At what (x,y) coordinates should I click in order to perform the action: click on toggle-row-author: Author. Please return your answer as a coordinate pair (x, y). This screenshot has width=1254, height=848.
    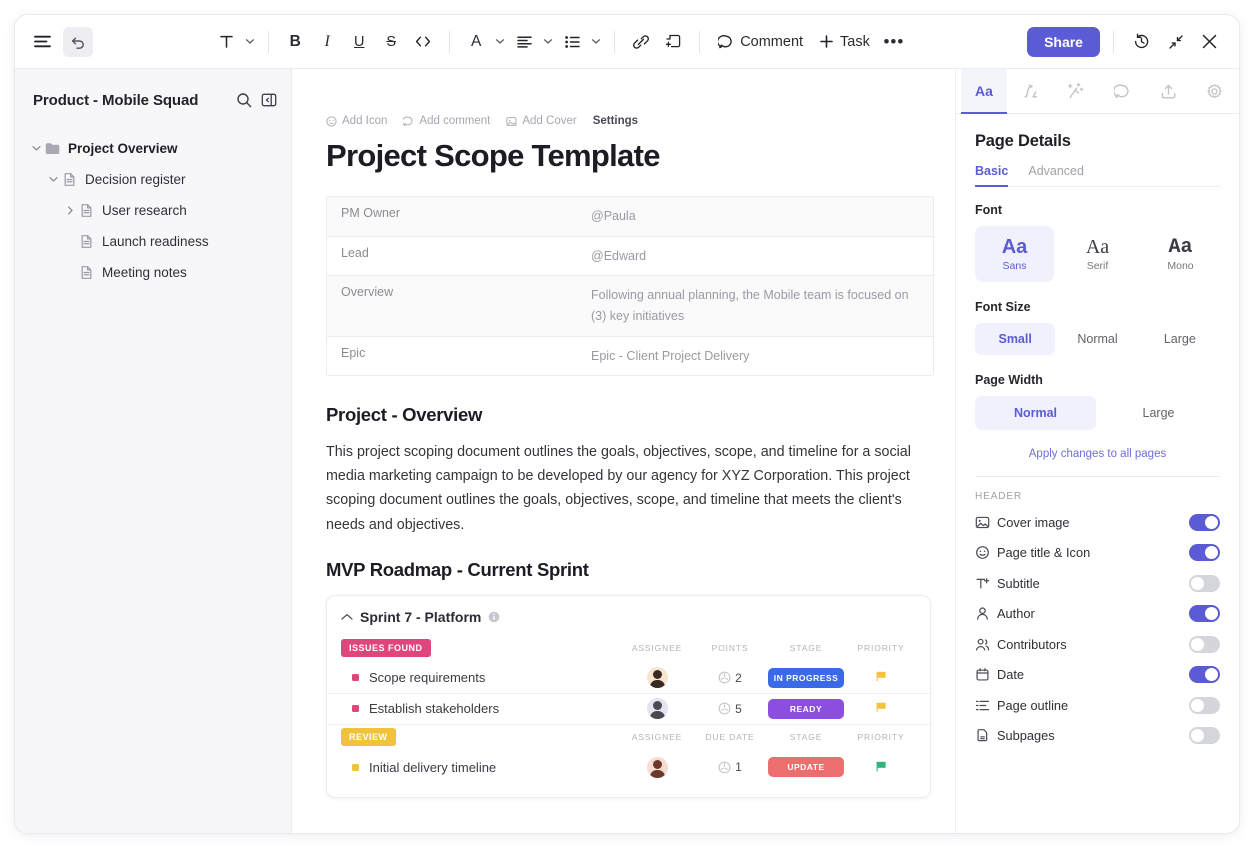
    Looking at the image, I should click on (1097, 614).